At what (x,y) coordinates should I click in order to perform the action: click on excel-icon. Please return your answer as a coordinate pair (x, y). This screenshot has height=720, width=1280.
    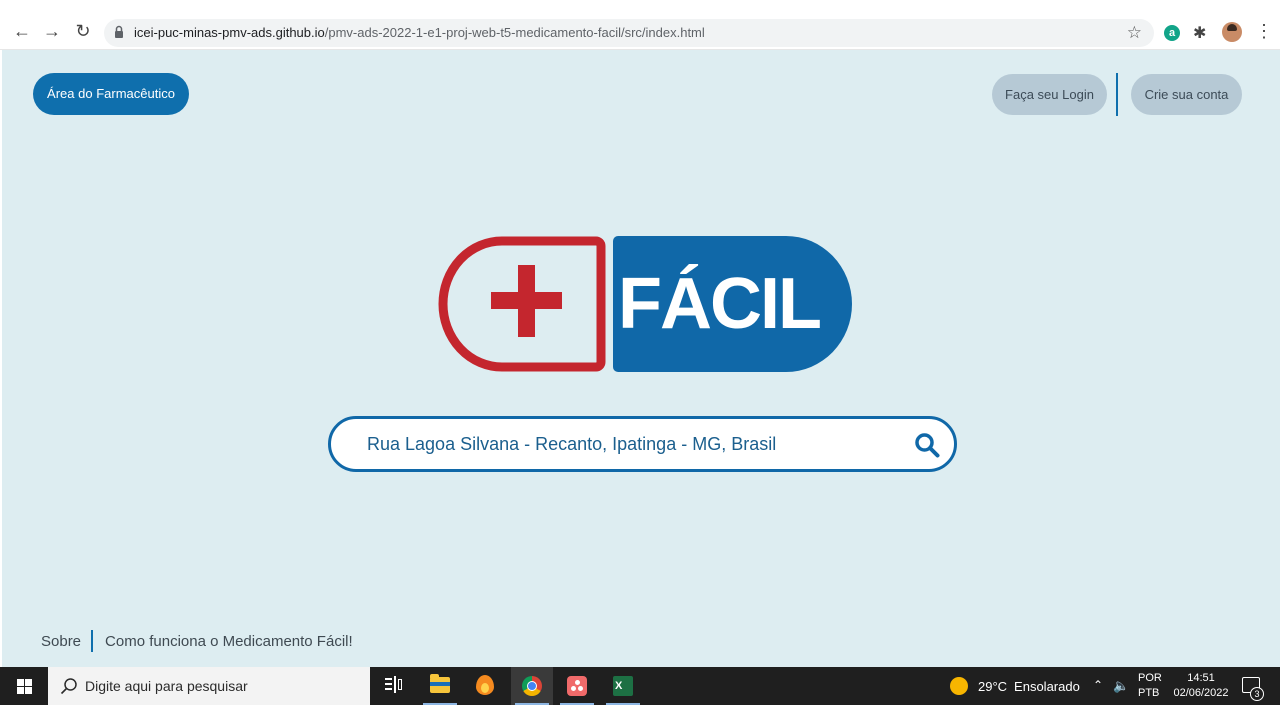
    Looking at the image, I should click on (623, 686).